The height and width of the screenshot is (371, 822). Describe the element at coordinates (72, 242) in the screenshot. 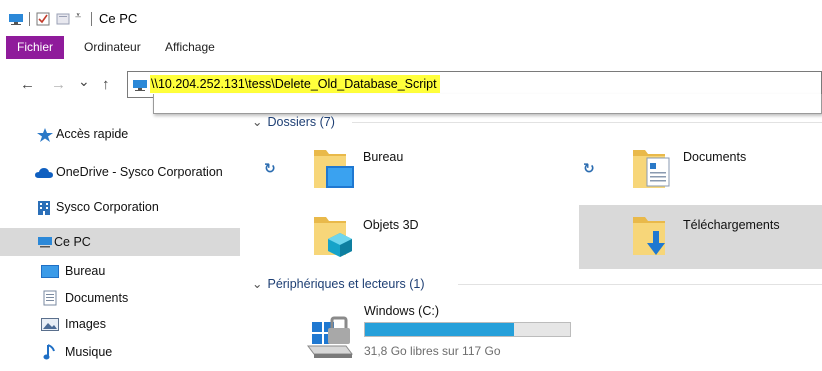

I see `sidebar-item-label: Ce PC` at that location.